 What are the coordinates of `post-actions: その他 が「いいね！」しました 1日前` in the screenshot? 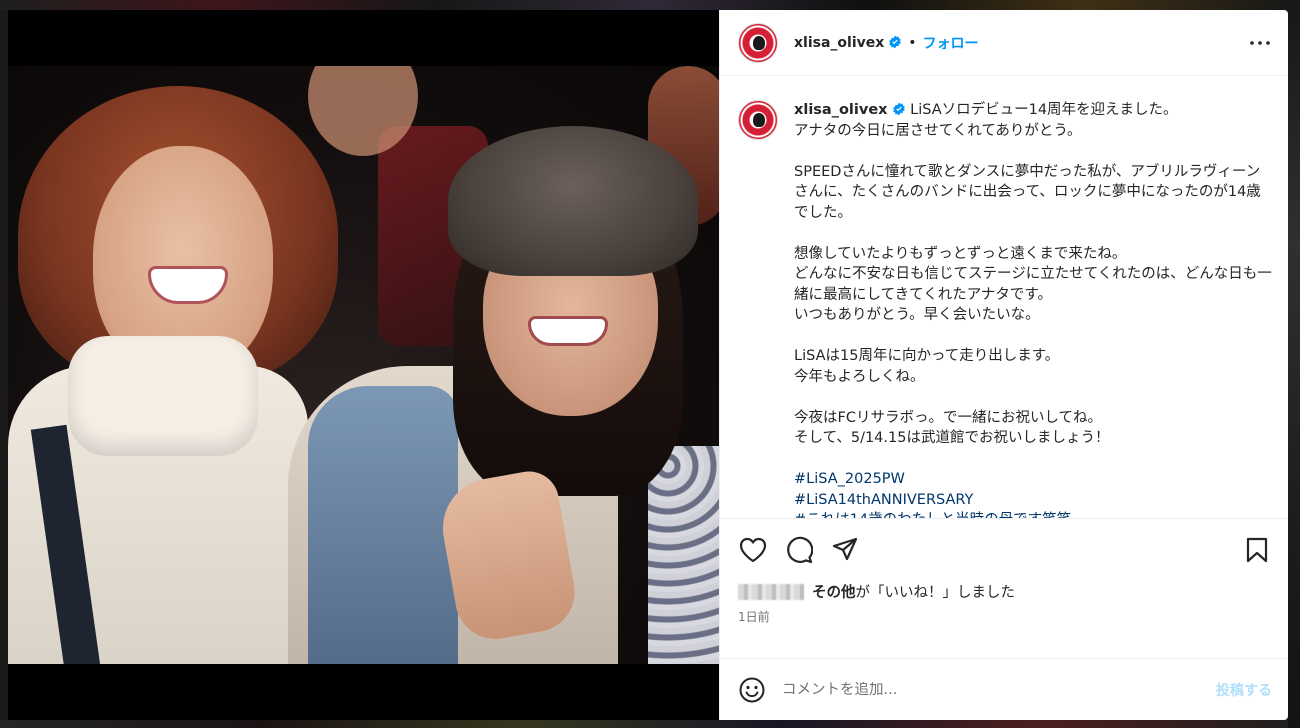 It's located at (1004, 588).